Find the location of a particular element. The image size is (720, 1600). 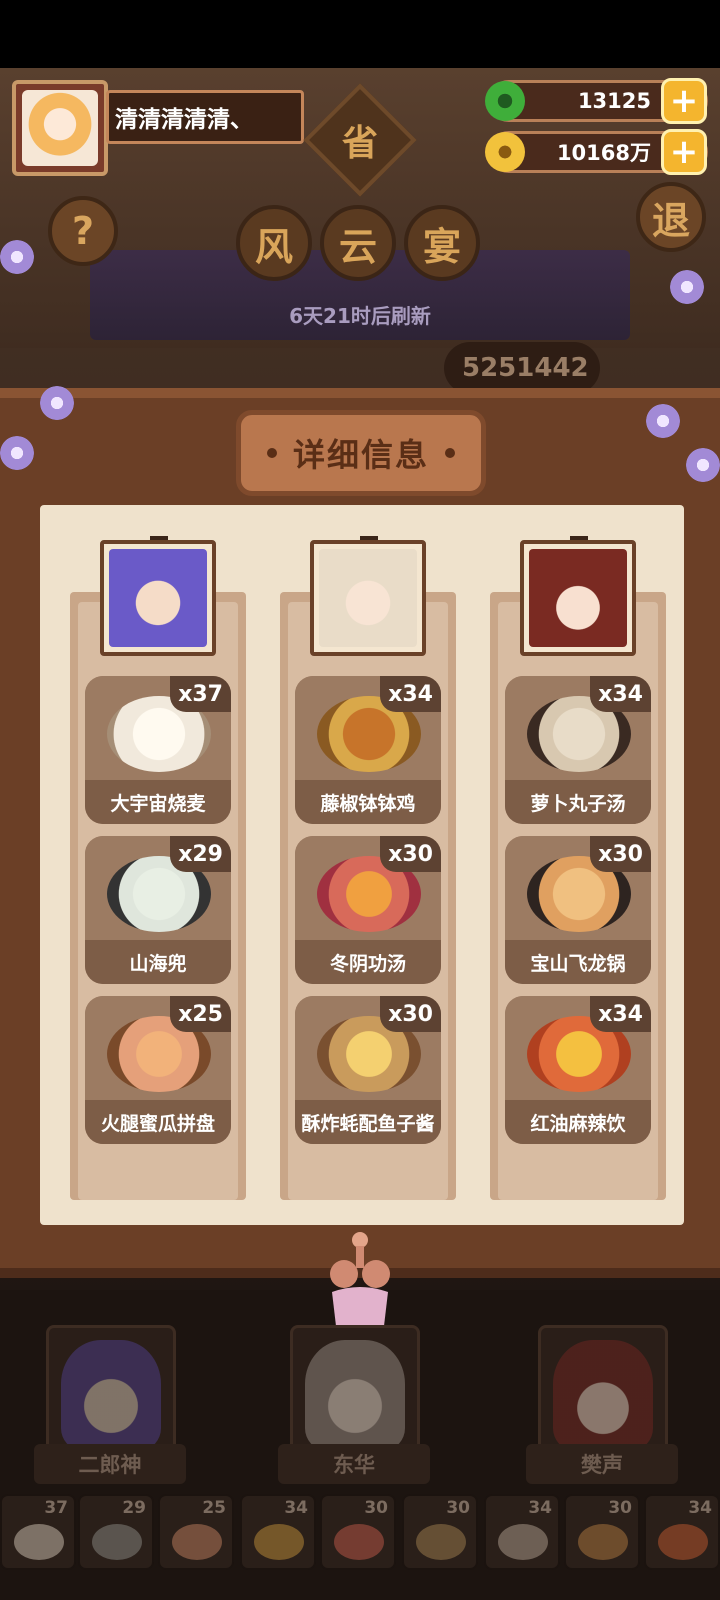

dish-slot: 37 is located at coordinates (38, 1532).